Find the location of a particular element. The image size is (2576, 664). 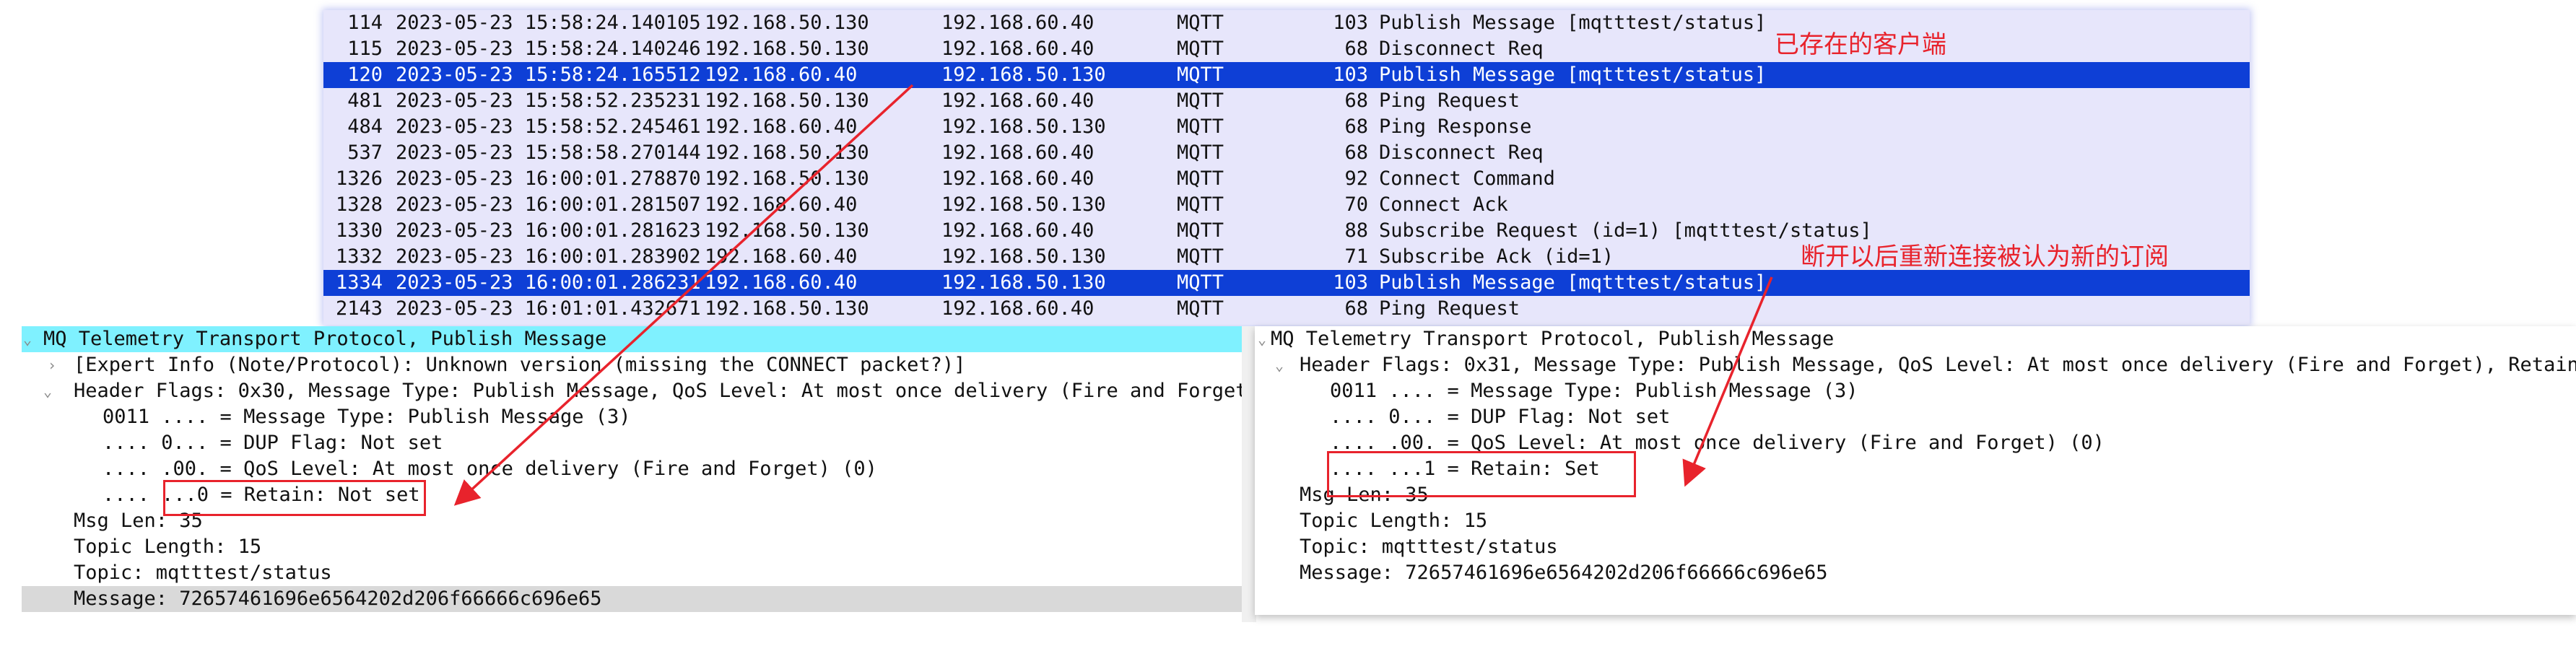

arrow-existing-client is located at coordinates (683, 295).